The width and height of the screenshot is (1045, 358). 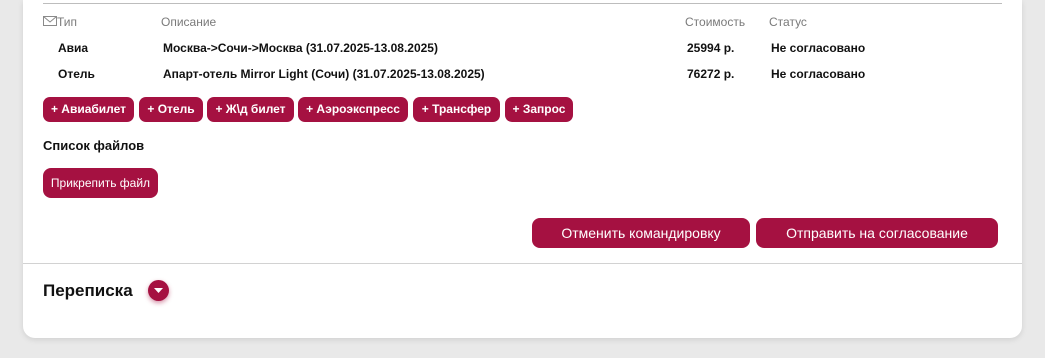 I want to click on attach-file-button: Прикрепить файл, so click(x=100, y=183).